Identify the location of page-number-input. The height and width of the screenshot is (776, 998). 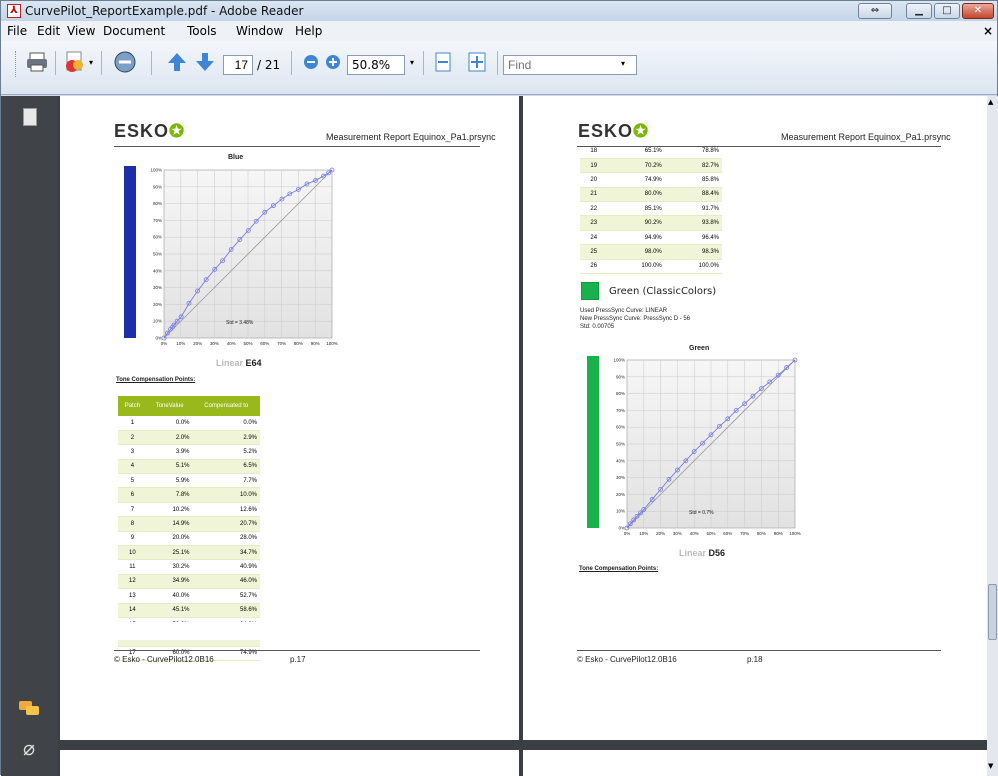
(238, 65).